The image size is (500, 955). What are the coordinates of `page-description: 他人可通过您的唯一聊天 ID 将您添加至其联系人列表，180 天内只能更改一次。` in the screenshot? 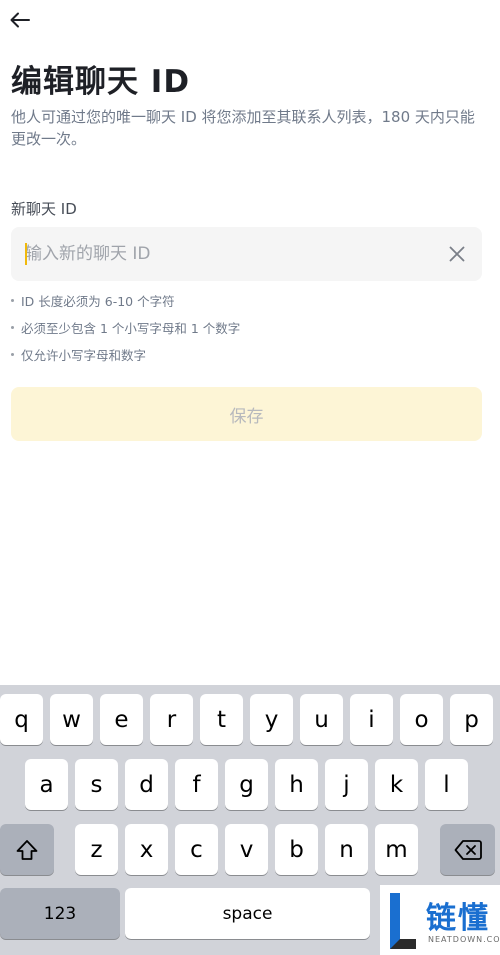 It's located at (243, 128).